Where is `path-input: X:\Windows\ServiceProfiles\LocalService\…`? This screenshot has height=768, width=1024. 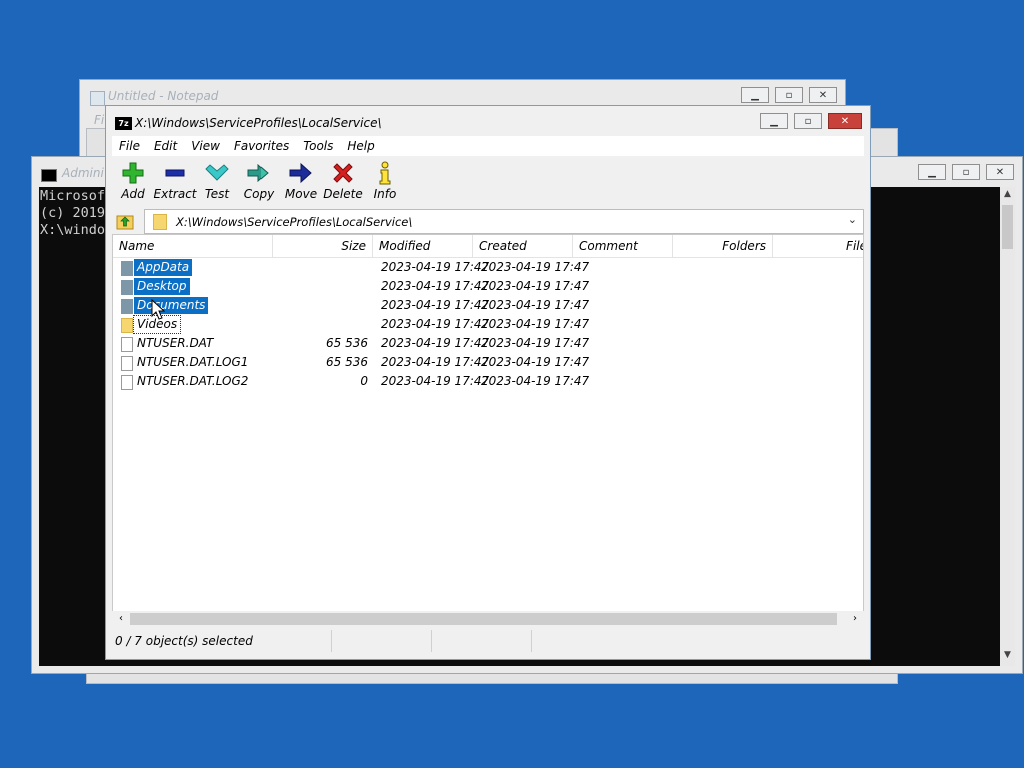 path-input: X:\Windows\ServiceProfiles\LocalService\… is located at coordinates (504, 221).